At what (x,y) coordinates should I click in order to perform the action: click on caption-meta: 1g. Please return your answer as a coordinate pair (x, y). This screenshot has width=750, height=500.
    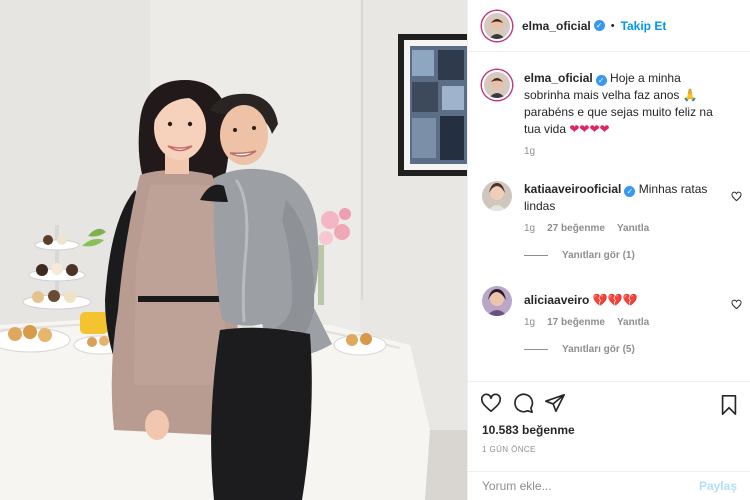
    Looking at the image, I should click on (633, 151).